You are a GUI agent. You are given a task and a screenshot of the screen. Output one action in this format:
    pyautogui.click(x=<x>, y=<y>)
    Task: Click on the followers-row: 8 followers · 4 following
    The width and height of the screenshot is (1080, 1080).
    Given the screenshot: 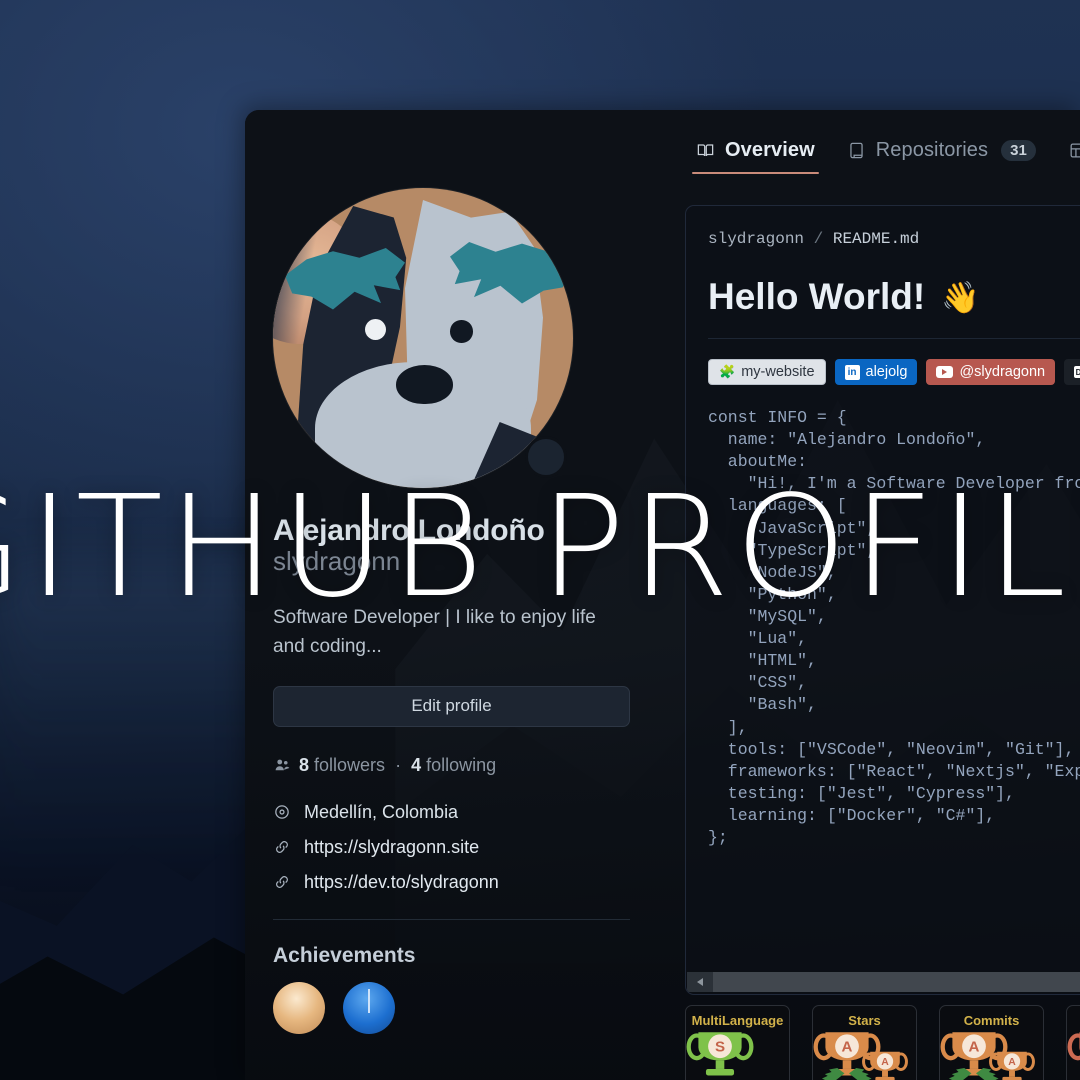 What is the action you would take?
    pyautogui.click(x=468, y=765)
    